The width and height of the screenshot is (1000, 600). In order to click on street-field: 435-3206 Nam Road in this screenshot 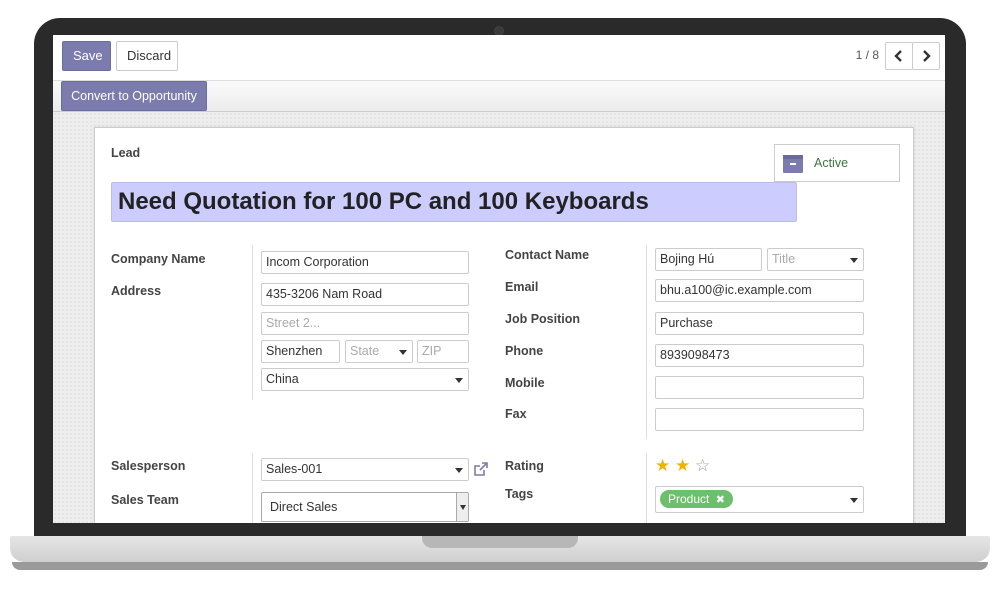, I will do `click(365, 294)`.